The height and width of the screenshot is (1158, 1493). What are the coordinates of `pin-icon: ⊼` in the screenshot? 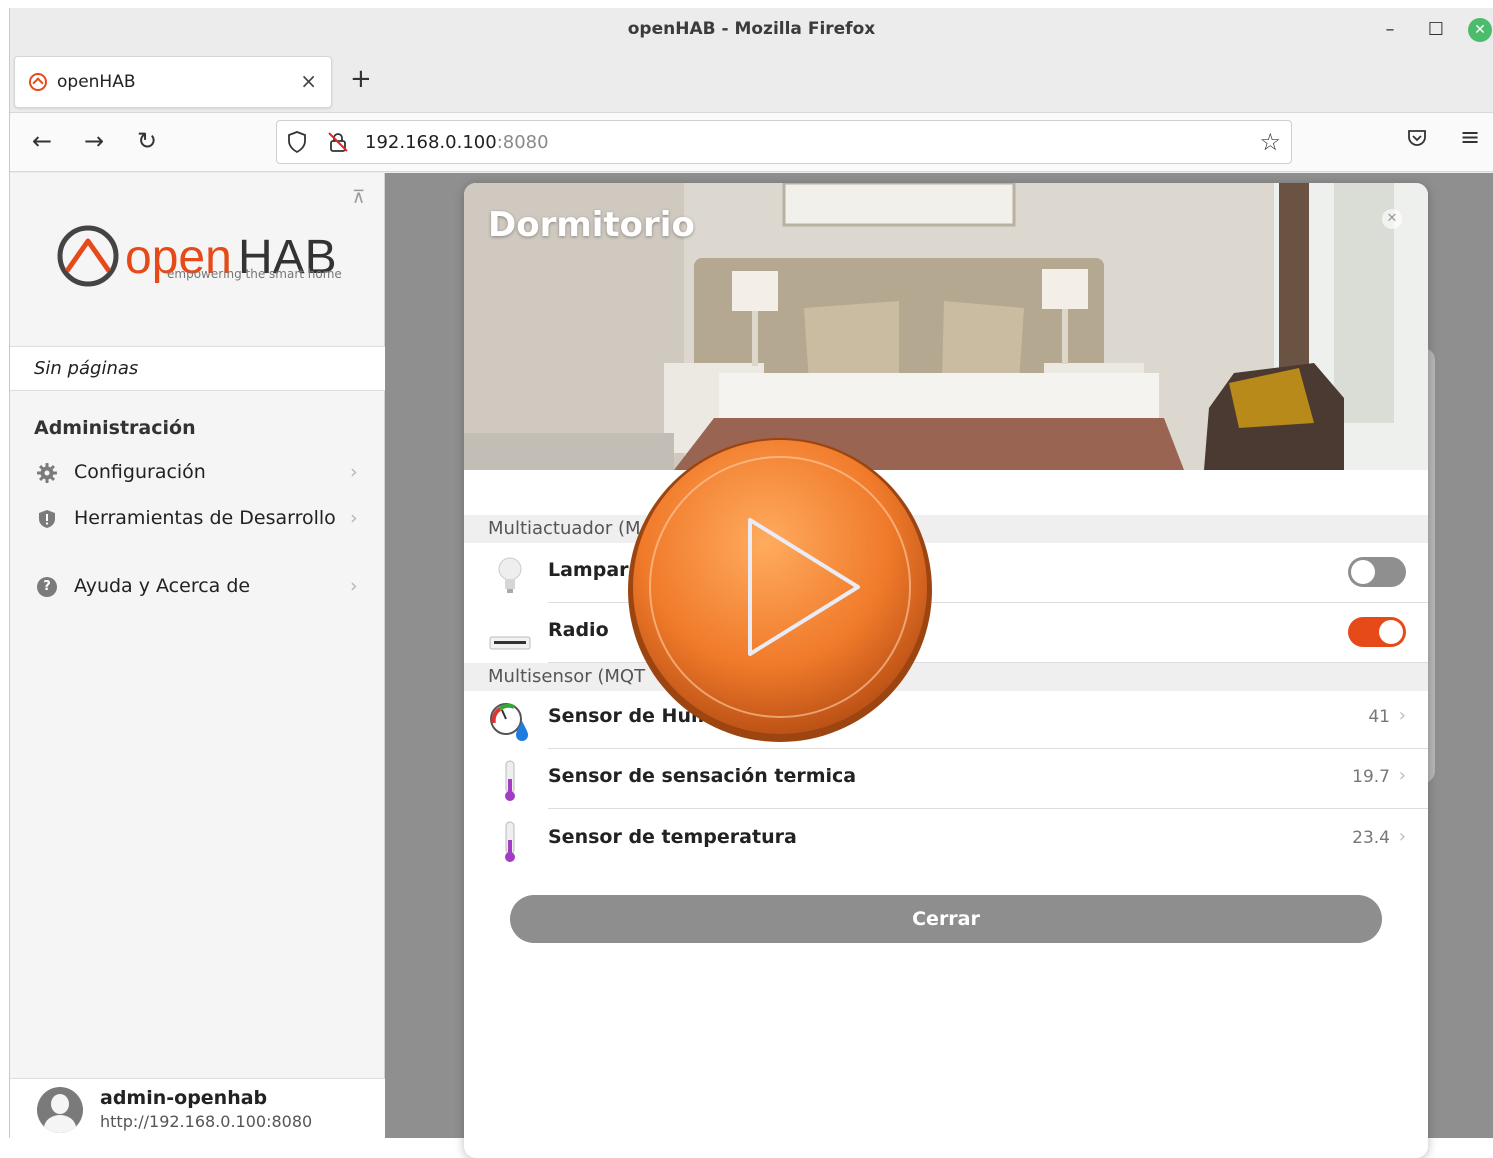 It's located at (358, 197).